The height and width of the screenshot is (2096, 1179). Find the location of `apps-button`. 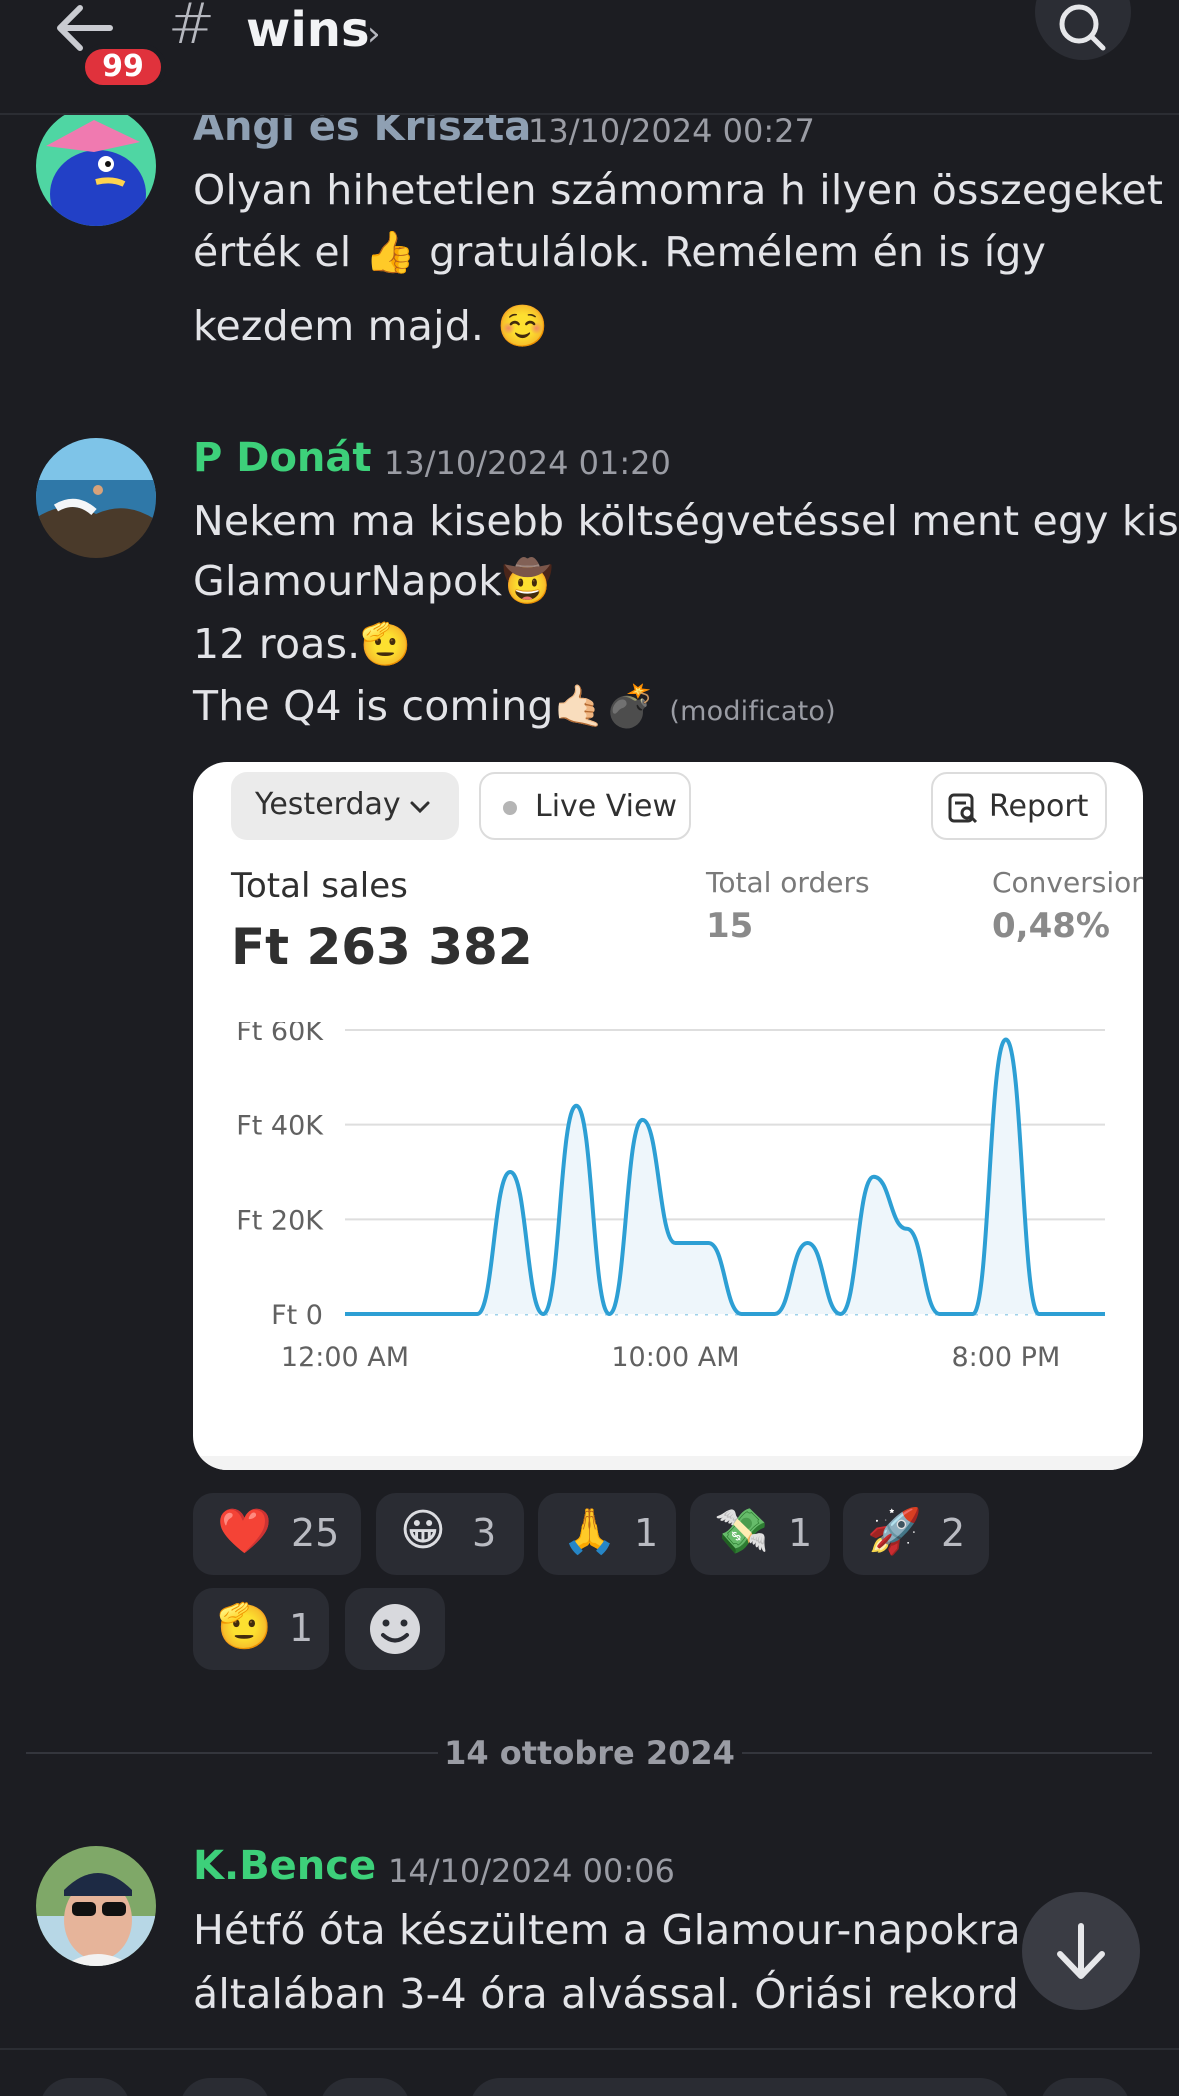

apps-button is located at coordinates (225, 2087).